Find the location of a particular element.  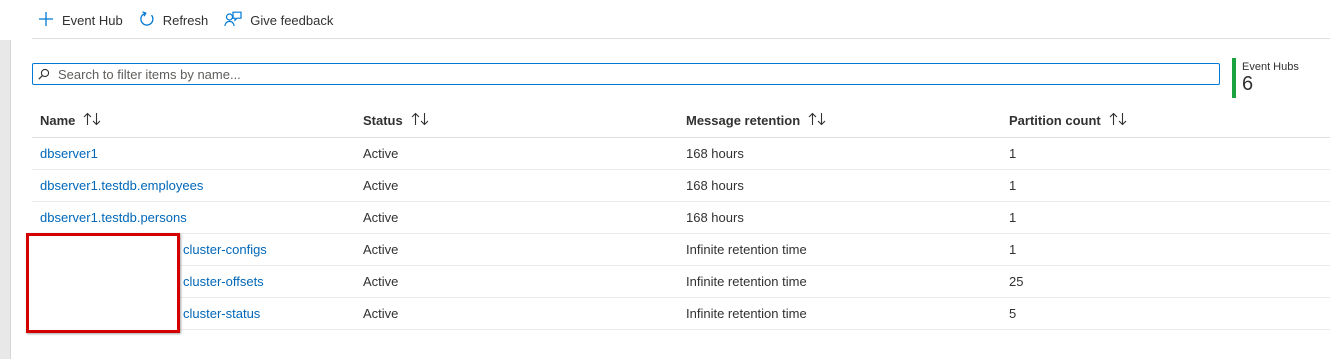

column-header-partition-count: Partition count is located at coordinates (1165, 120).